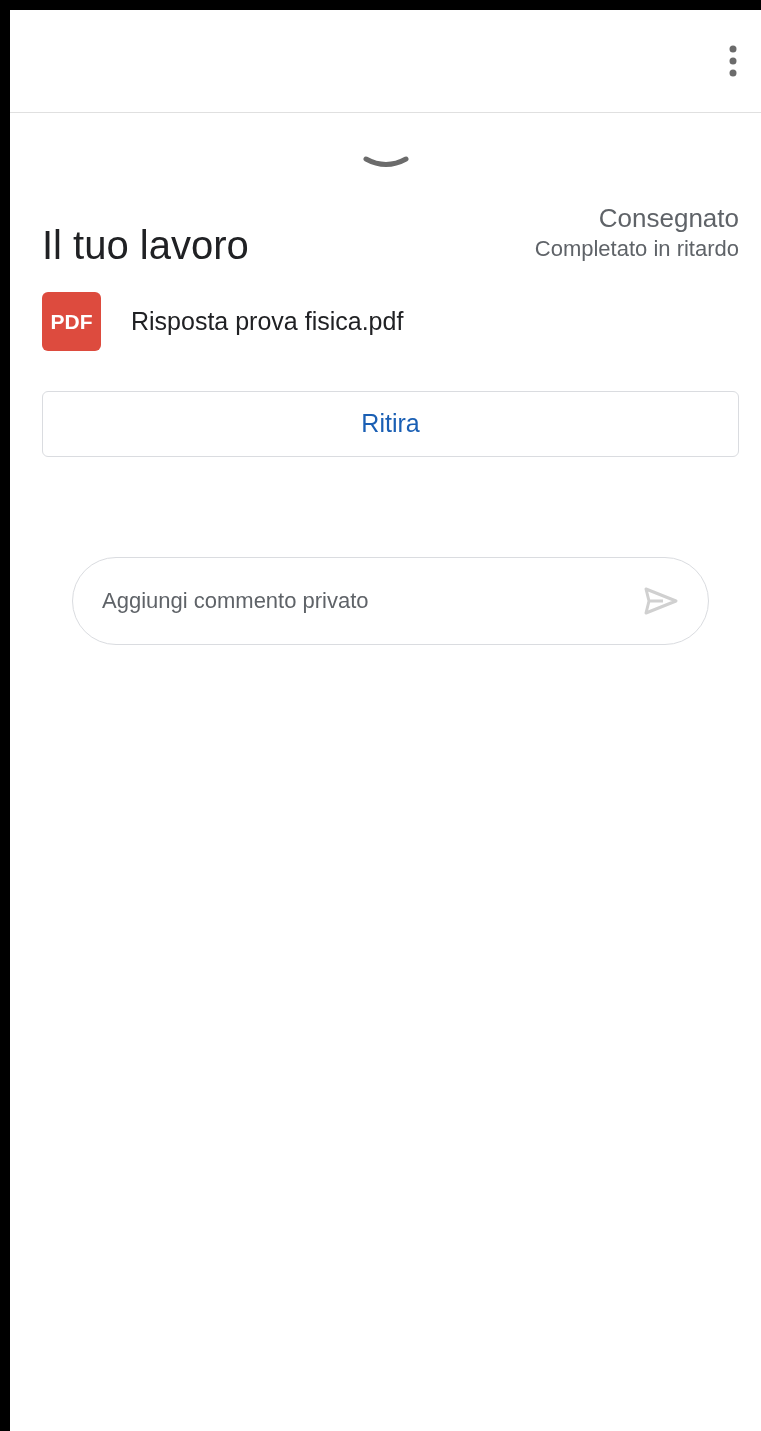  Describe the element at coordinates (390, 601) in the screenshot. I see `private-comment-field: Aggiungi commento privato` at that location.